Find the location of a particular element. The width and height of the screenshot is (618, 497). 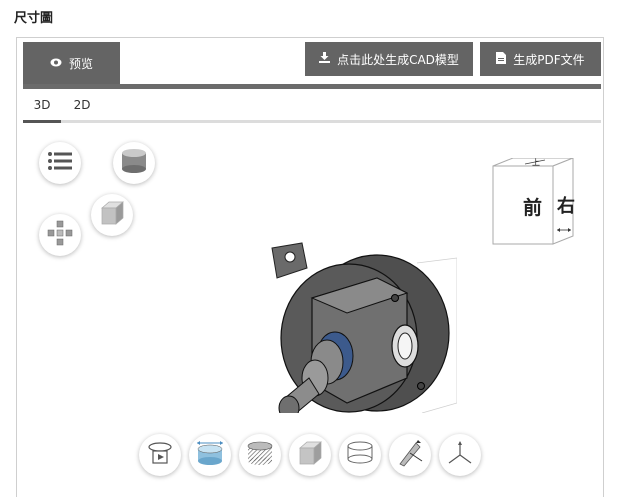

solid-render-button is located at coordinates (310, 455).